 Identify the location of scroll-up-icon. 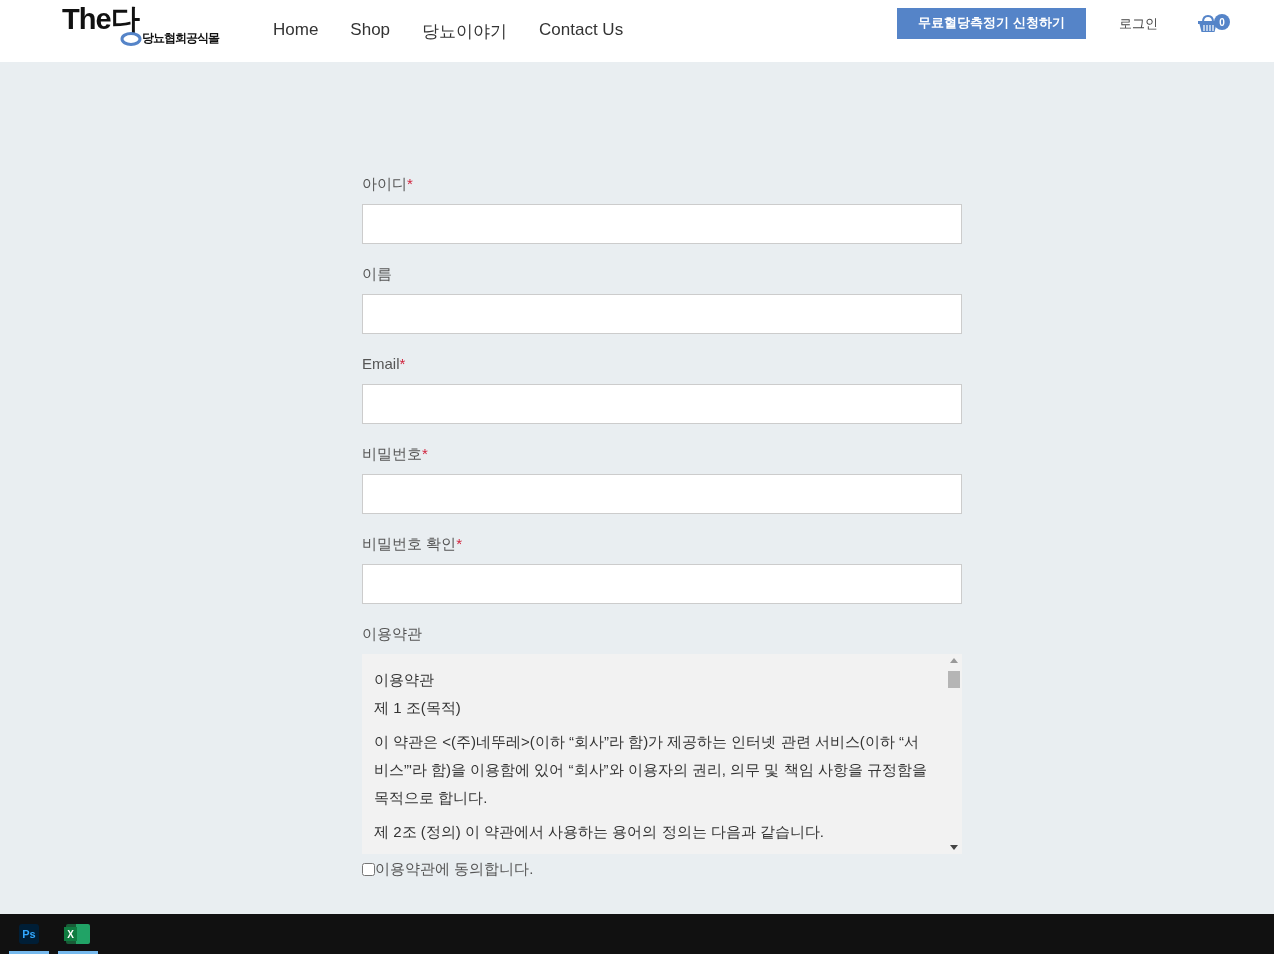
(954, 660).